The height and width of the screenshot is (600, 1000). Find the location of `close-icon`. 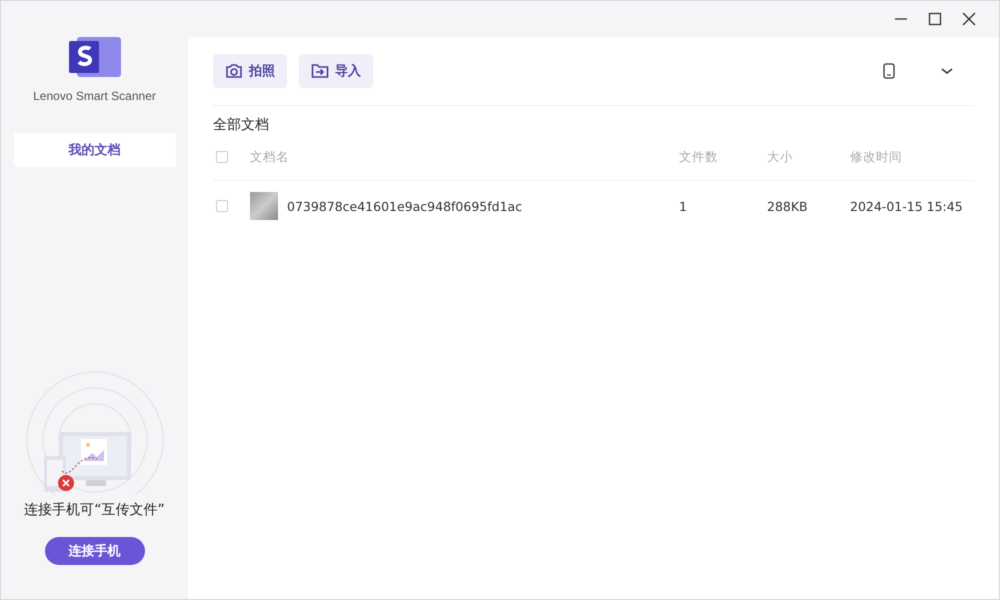

close-icon is located at coordinates (969, 19).